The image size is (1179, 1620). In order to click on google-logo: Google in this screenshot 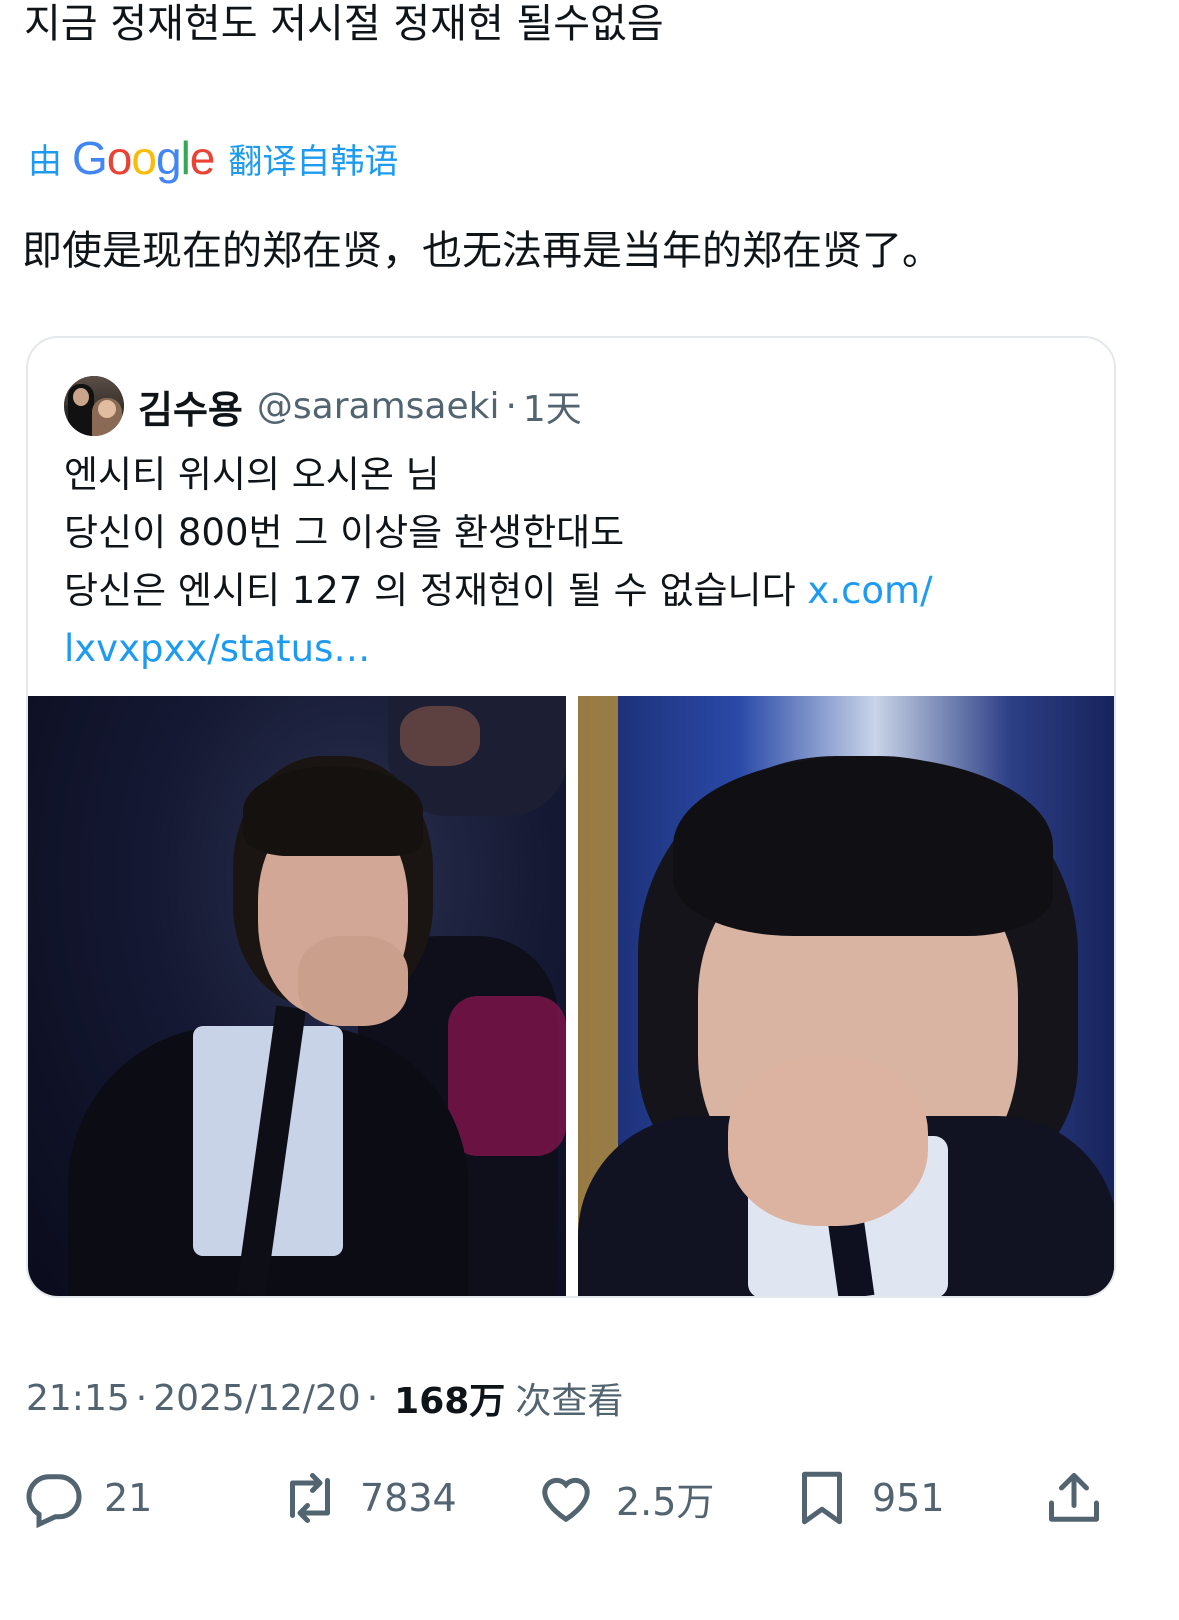, I will do `click(144, 158)`.